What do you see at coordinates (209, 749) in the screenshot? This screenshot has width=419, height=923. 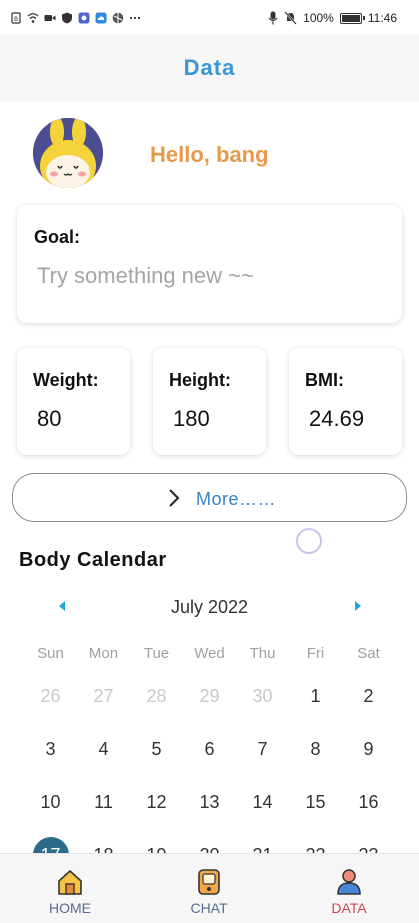 I see `calendar-day: 6` at bounding box center [209, 749].